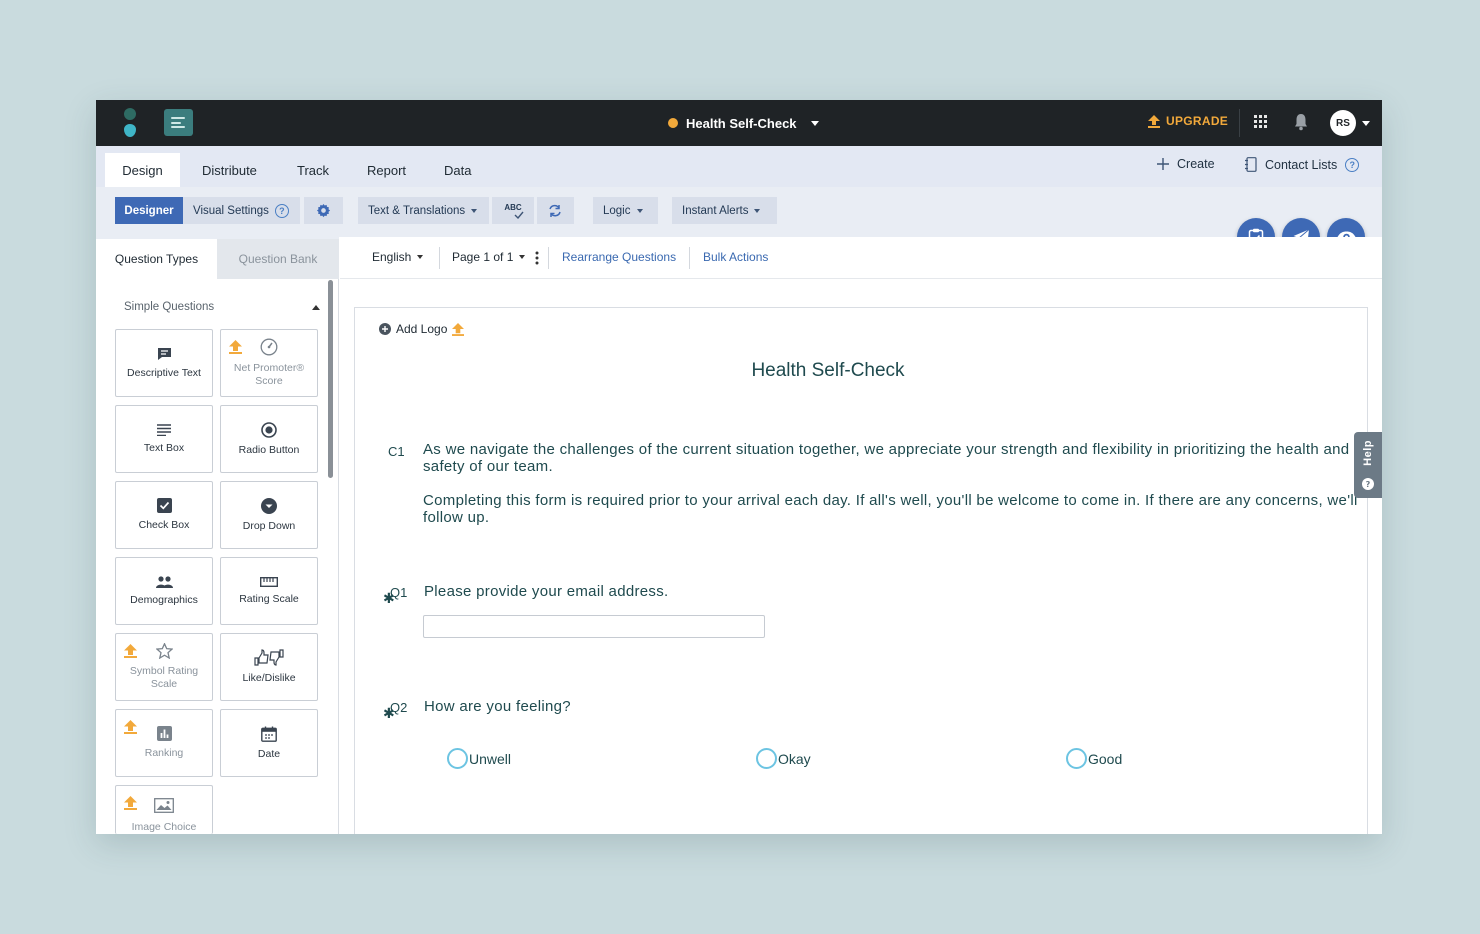  Describe the element at coordinates (142, 170) in the screenshot. I see `tab-design: Design` at that location.